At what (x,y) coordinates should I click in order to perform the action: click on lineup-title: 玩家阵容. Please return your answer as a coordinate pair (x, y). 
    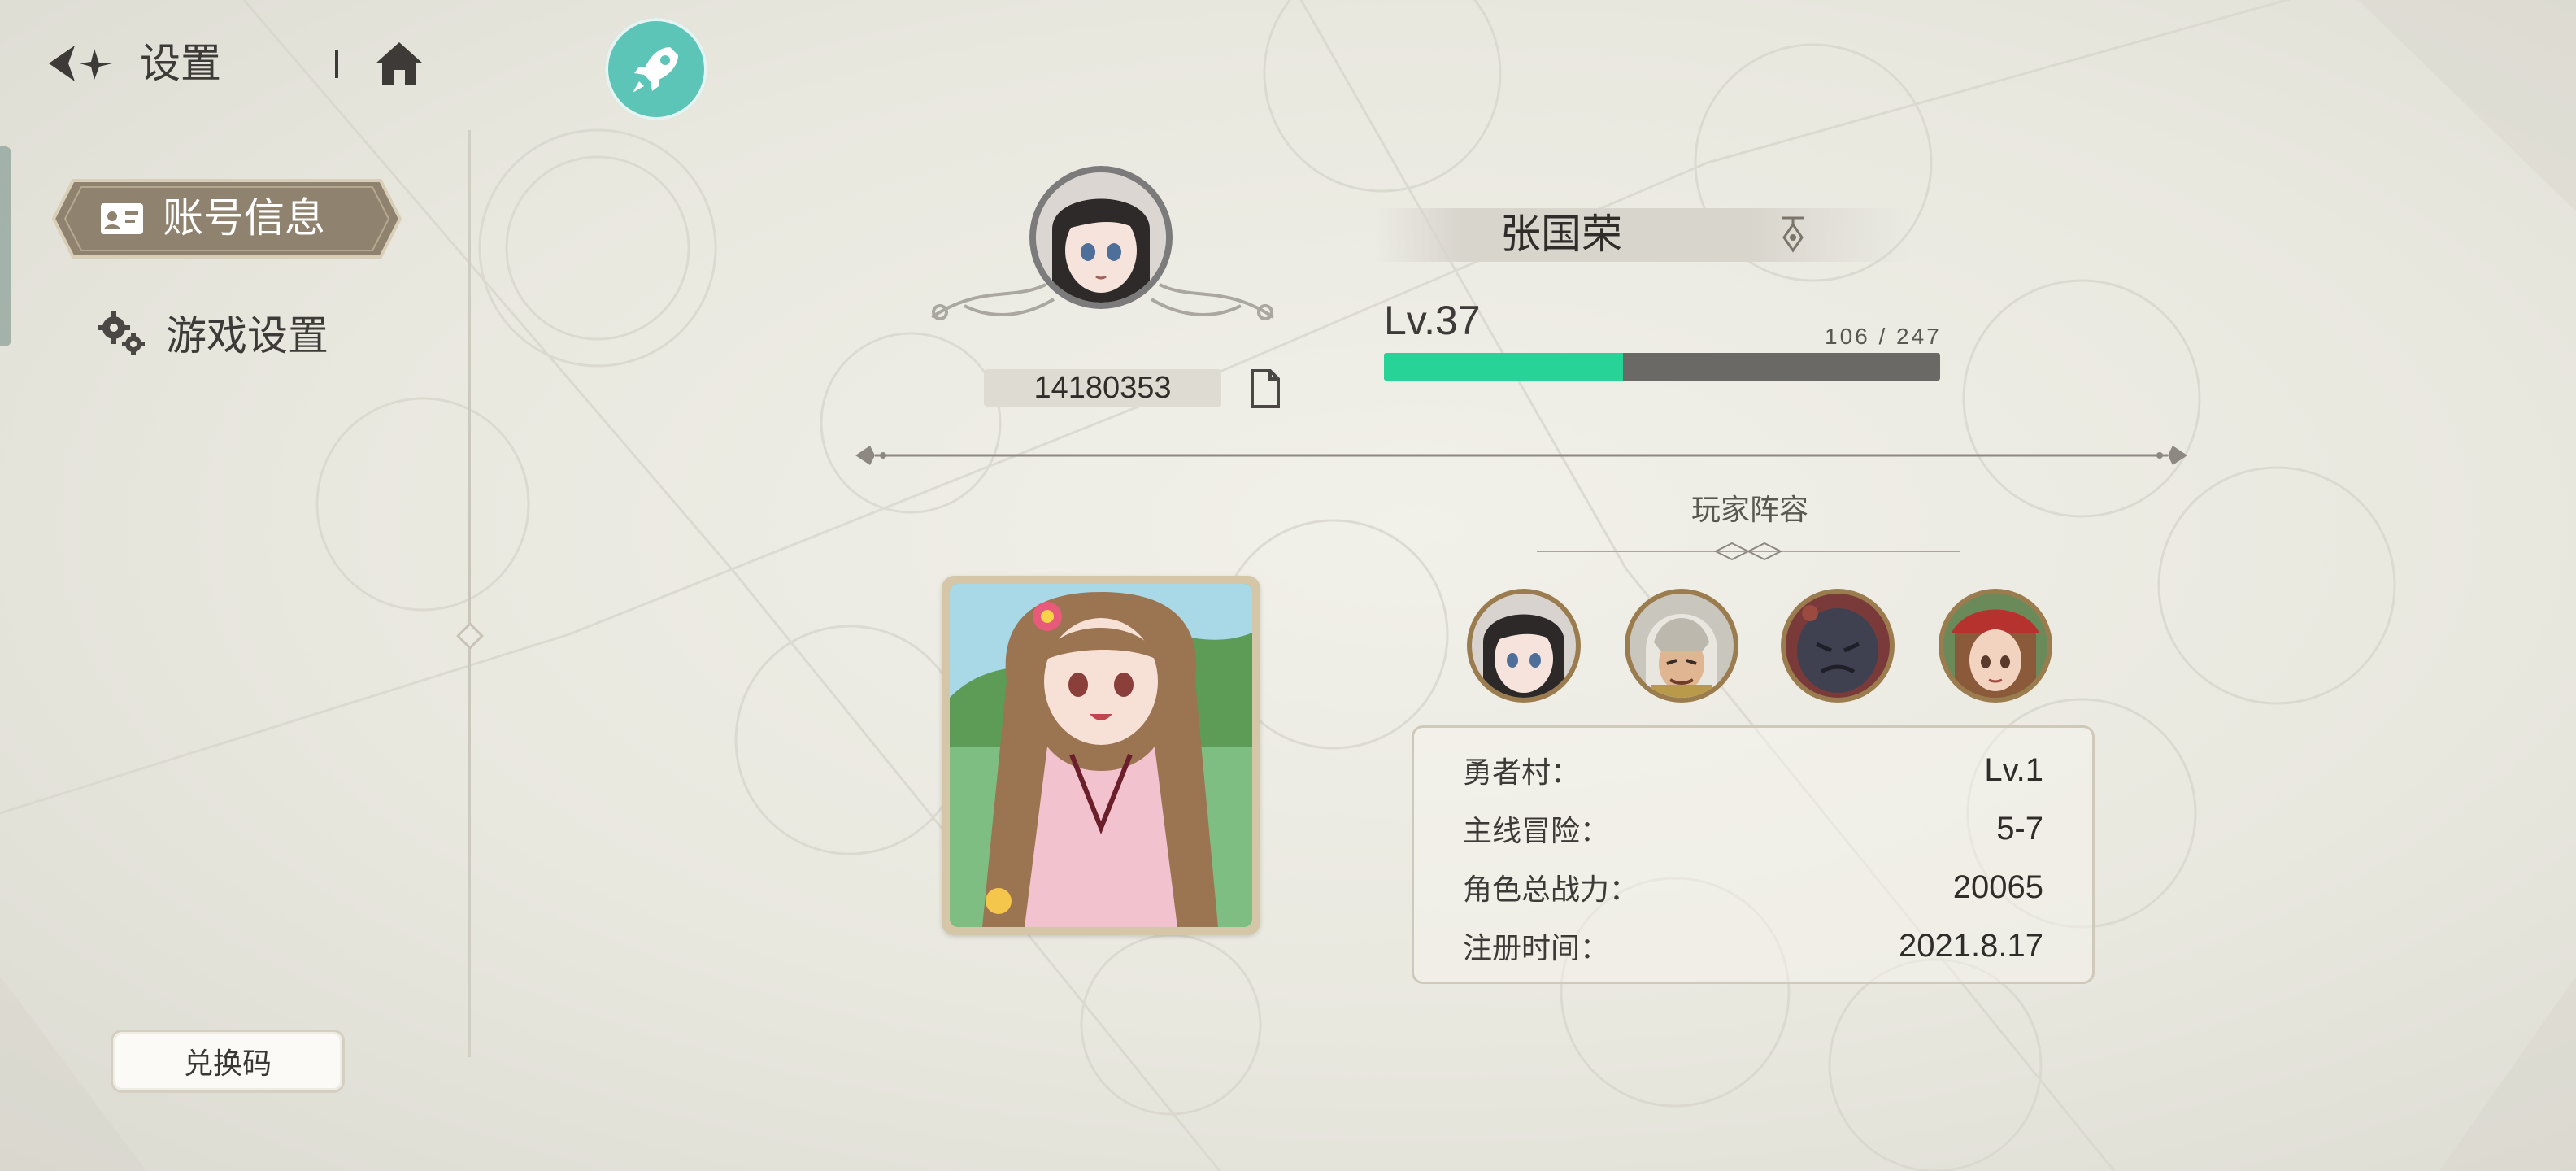
    Looking at the image, I should click on (1750, 510).